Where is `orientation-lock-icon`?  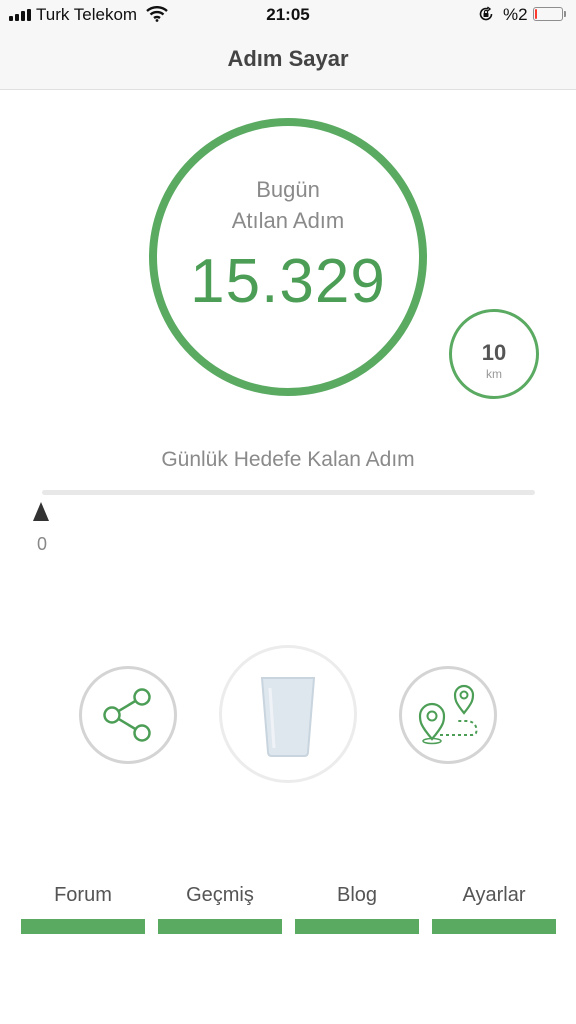 orientation-lock-icon is located at coordinates (486, 13).